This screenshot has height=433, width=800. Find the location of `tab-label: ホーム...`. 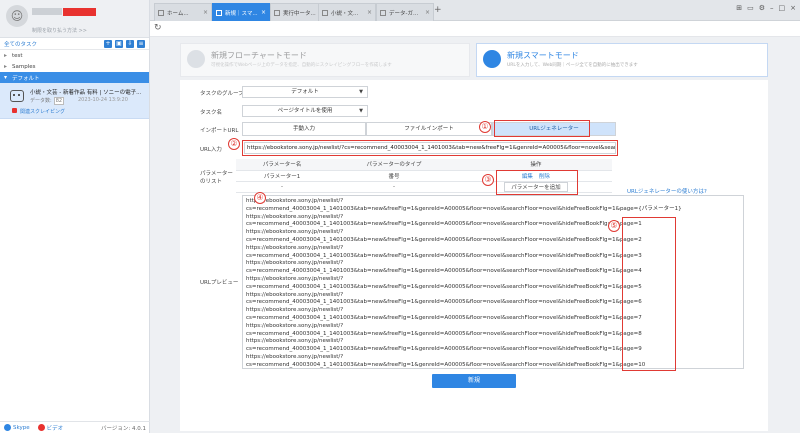

tab-label: ホーム... is located at coordinates (178, 13).